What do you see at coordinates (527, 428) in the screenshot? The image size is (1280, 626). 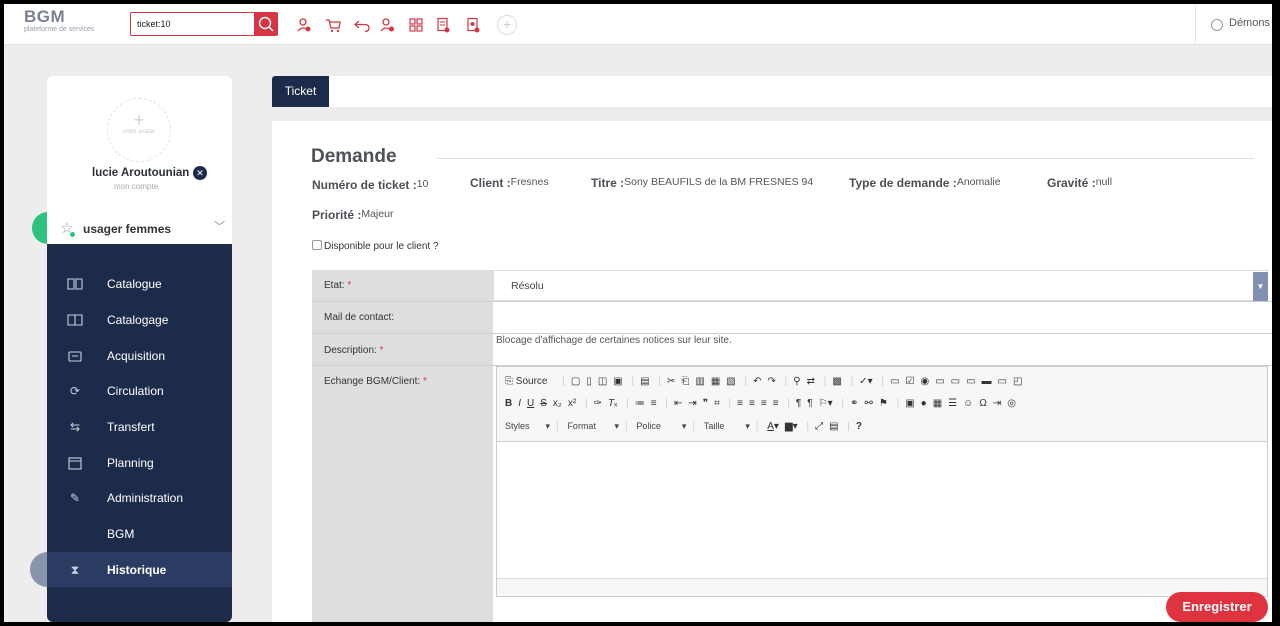 I see `styles-combo: Styles ▾` at bounding box center [527, 428].